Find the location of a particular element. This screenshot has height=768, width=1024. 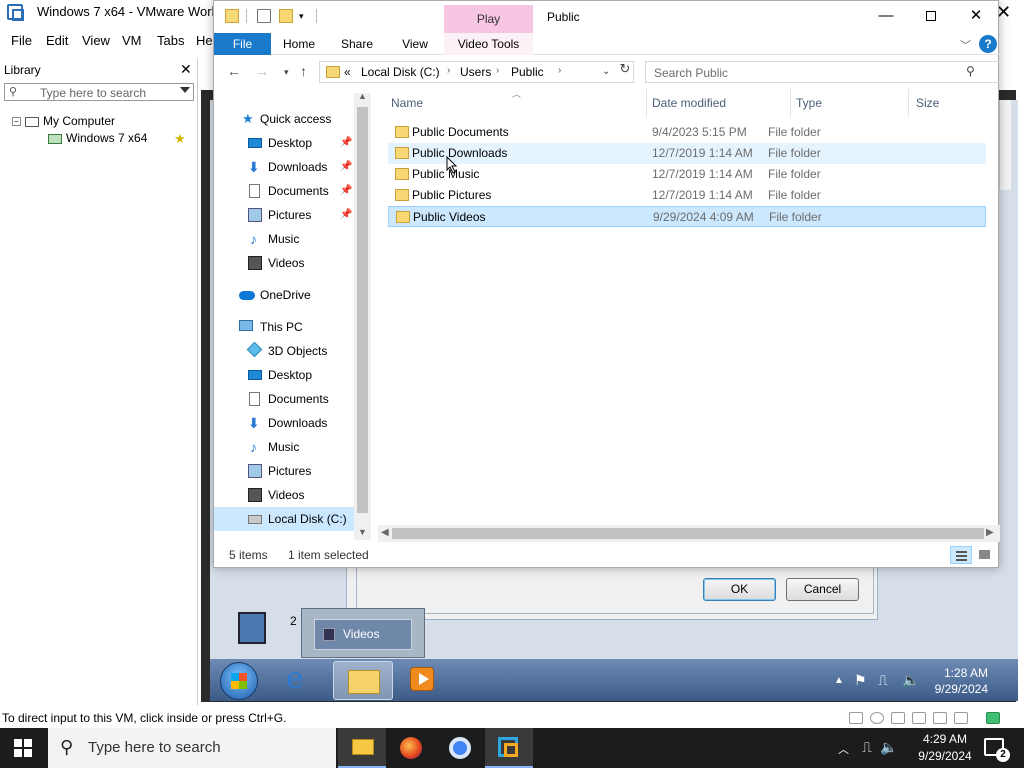

guest-start-button is located at coordinates (239, 681).